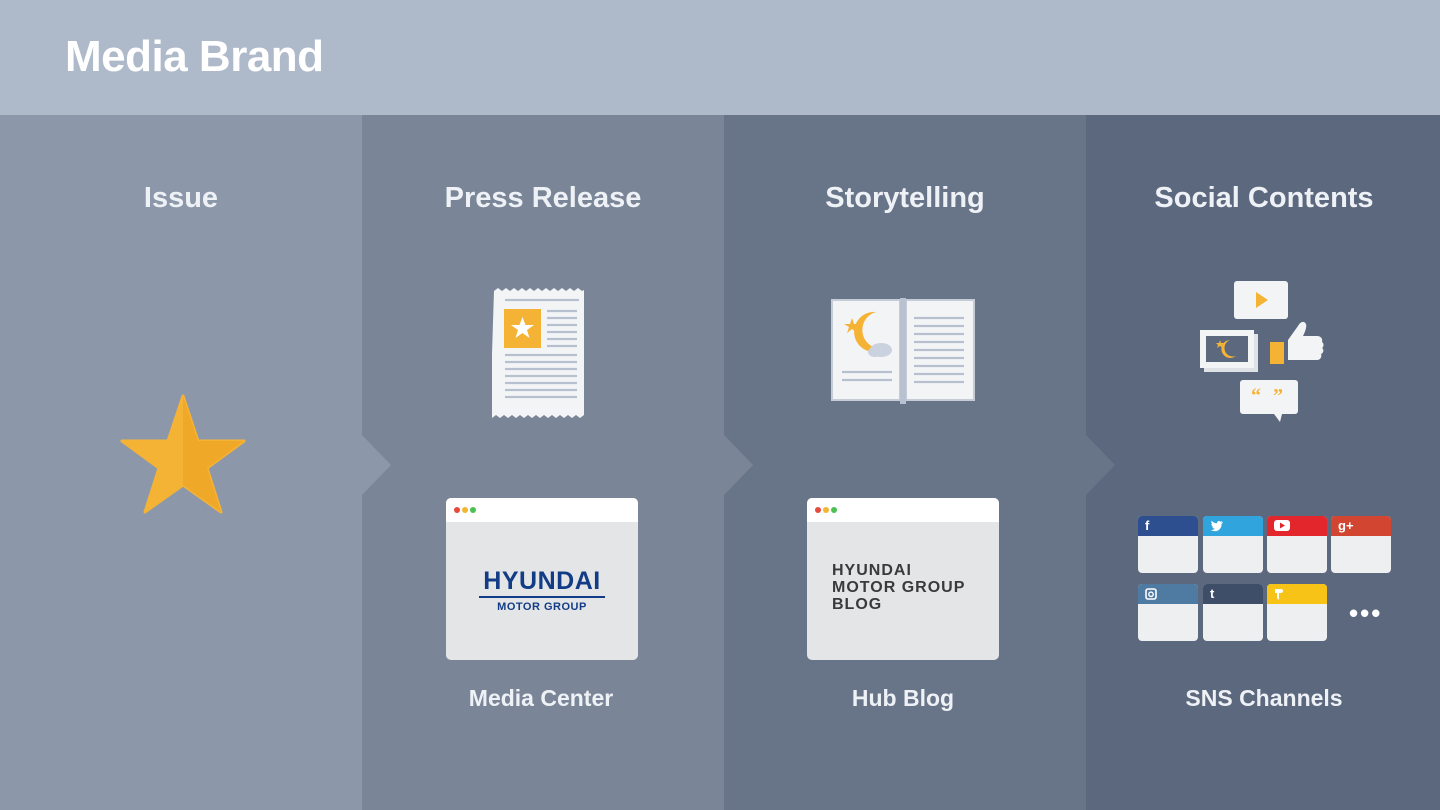  What do you see at coordinates (194, 56) in the screenshot?
I see `page-title: Media Brand` at bounding box center [194, 56].